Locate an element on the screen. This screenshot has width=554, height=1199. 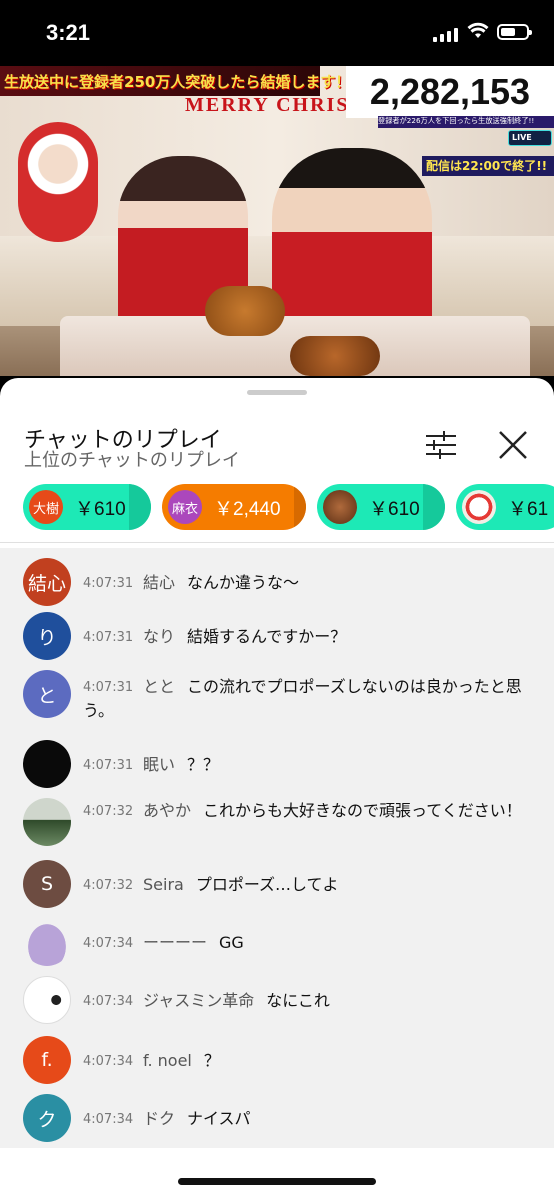
home-indicator is located at coordinates (277, 1181).